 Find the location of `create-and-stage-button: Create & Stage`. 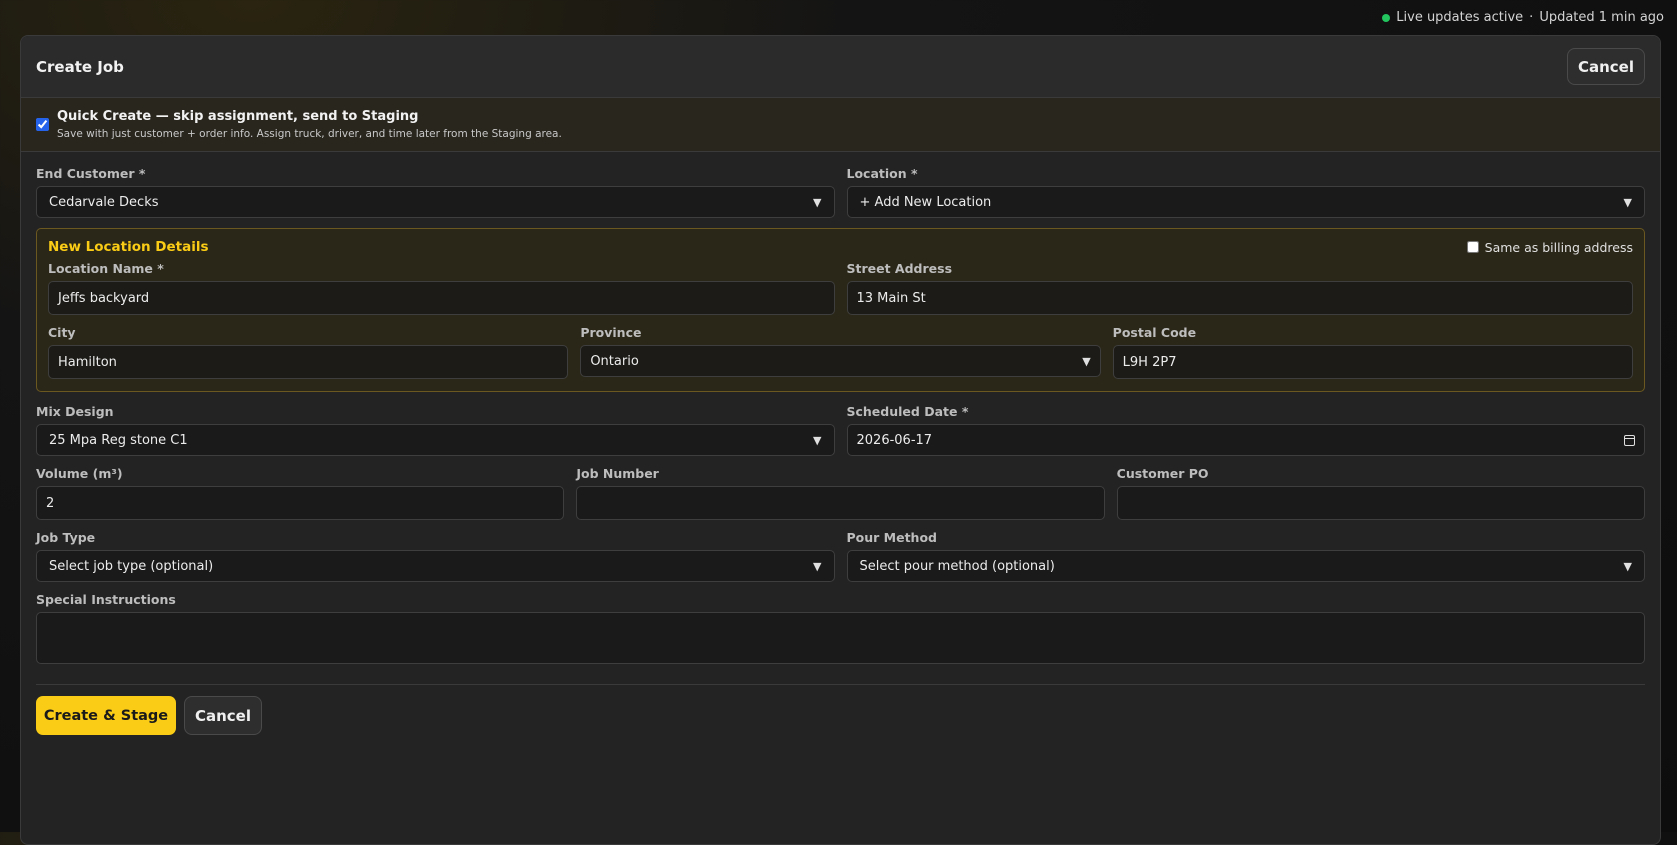

create-and-stage-button: Create & Stage is located at coordinates (106, 715).